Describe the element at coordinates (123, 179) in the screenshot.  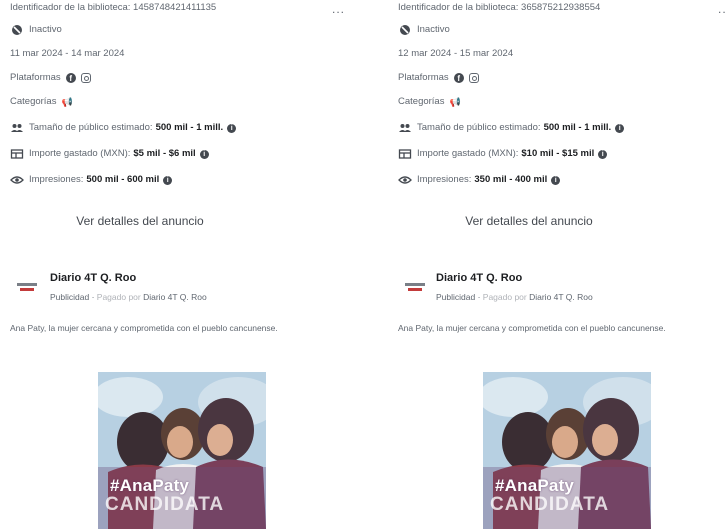
I see `impressions-value: 500 mil - 600 mil` at that location.